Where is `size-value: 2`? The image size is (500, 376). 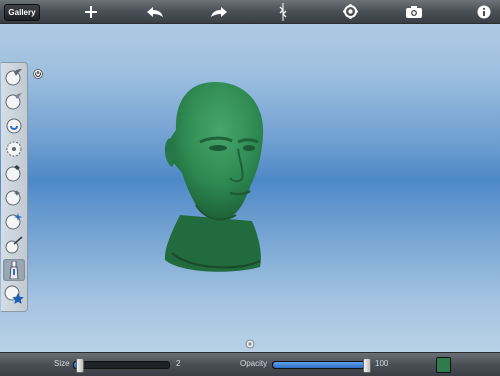 size-value: 2 is located at coordinates (178, 363).